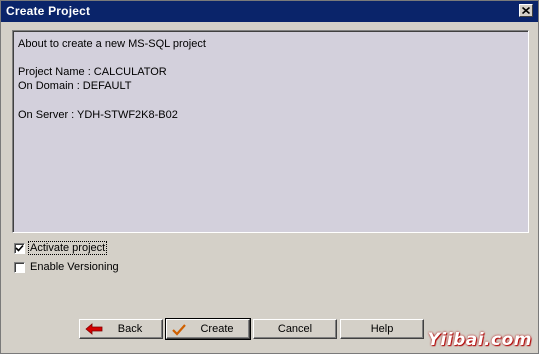 This screenshot has height=354, width=539. What do you see at coordinates (67, 248) in the screenshot?
I see `activate-project-label: Activate project` at bounding box center [67, 248].